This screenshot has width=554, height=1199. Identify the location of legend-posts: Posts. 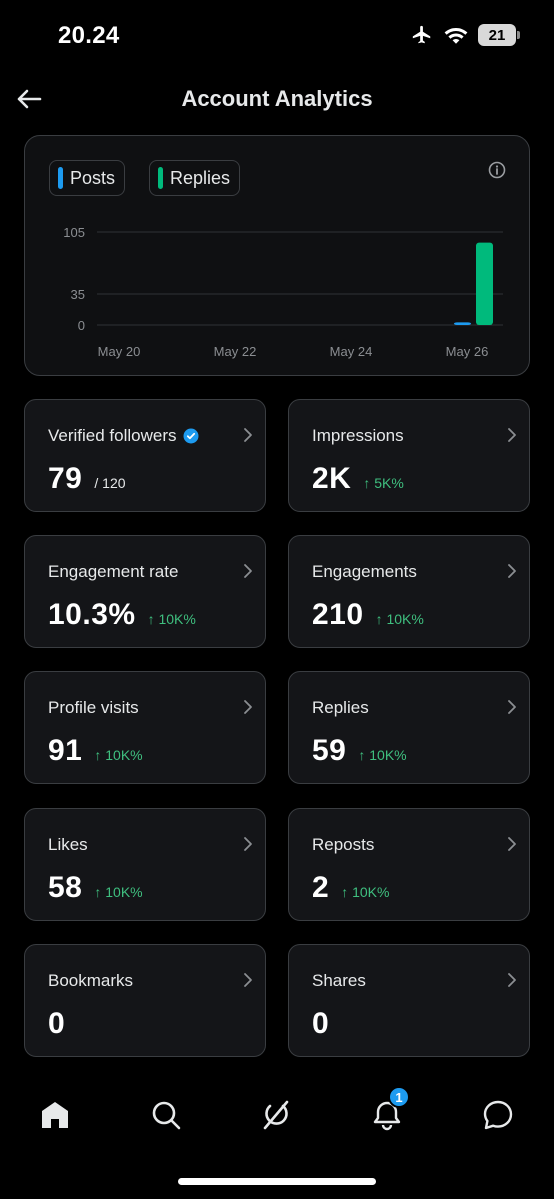
(87, 178).